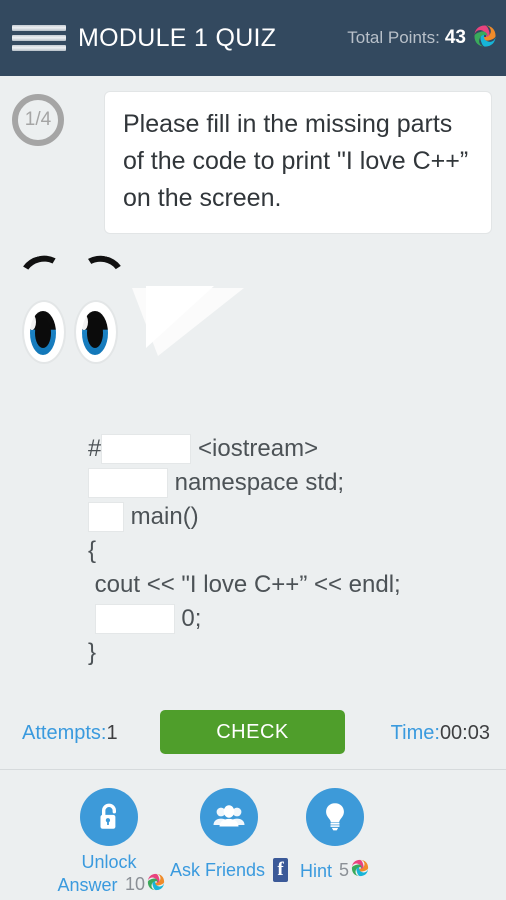 The height and width of the screenshot is (900, 506). What do you see at coordinates (244, 584) in the screenshot?
I see `code-text-prefix: cout << "I love C++” << endl;` at bounding box center [244, 584].